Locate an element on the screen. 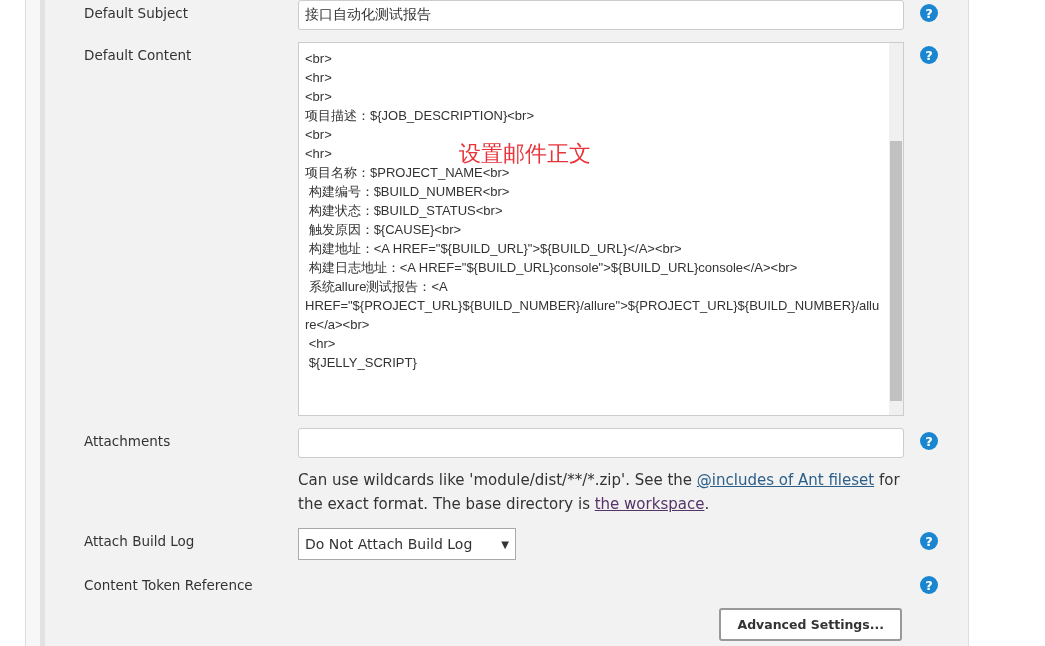  dropdown-caret-icon: ▼ is located at coordinates (505, 544).